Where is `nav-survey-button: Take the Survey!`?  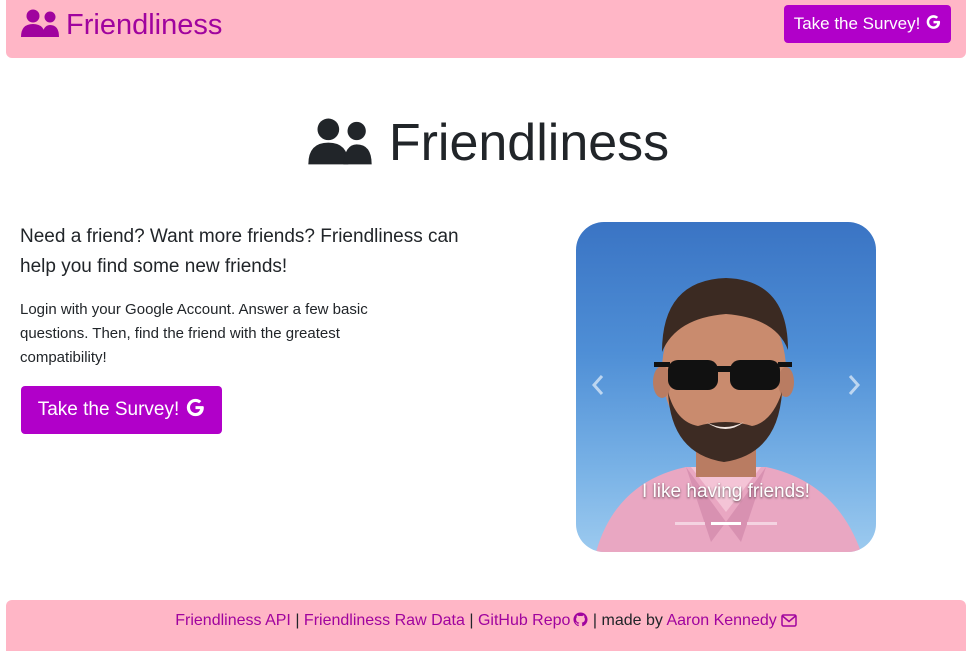 nav-survey-button: Take the Survey! is located at coordinates (867, 24).